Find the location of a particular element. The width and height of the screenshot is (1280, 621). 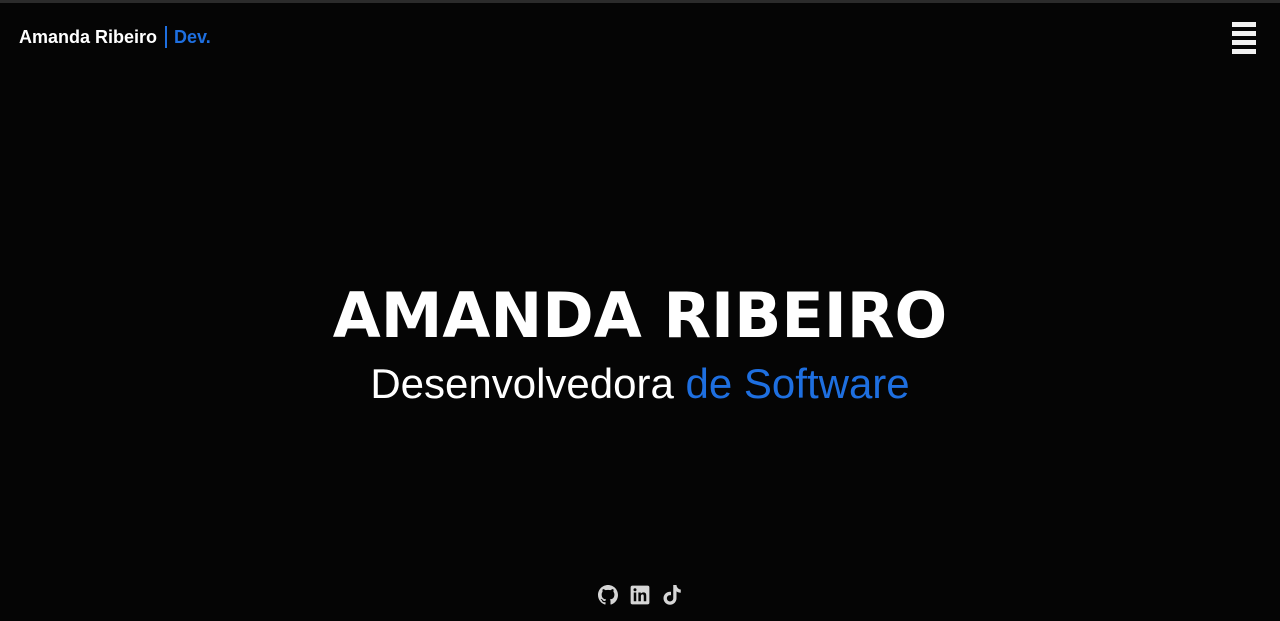

brand-name: Amanda Ribeiro is located at coordinates (88, 37).